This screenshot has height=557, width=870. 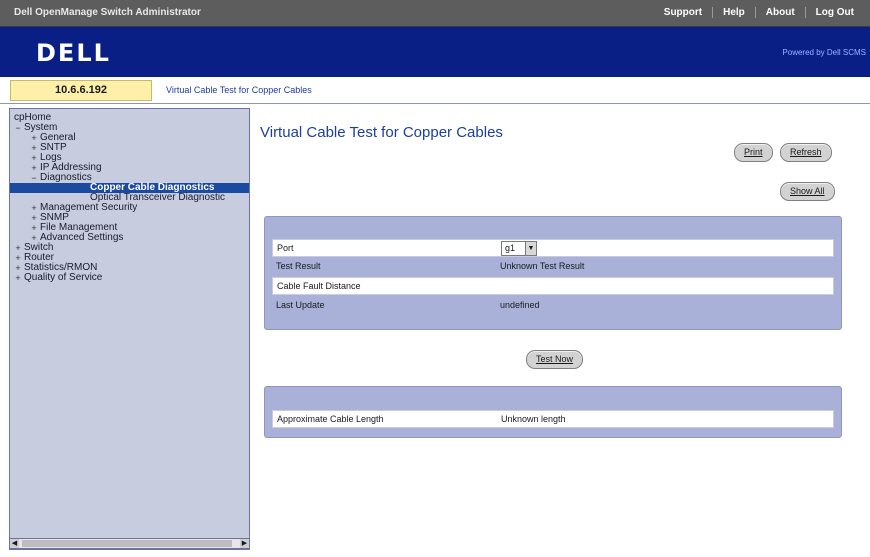 I want to click on last-update-label: Last Update, so click(x=300, y=305).